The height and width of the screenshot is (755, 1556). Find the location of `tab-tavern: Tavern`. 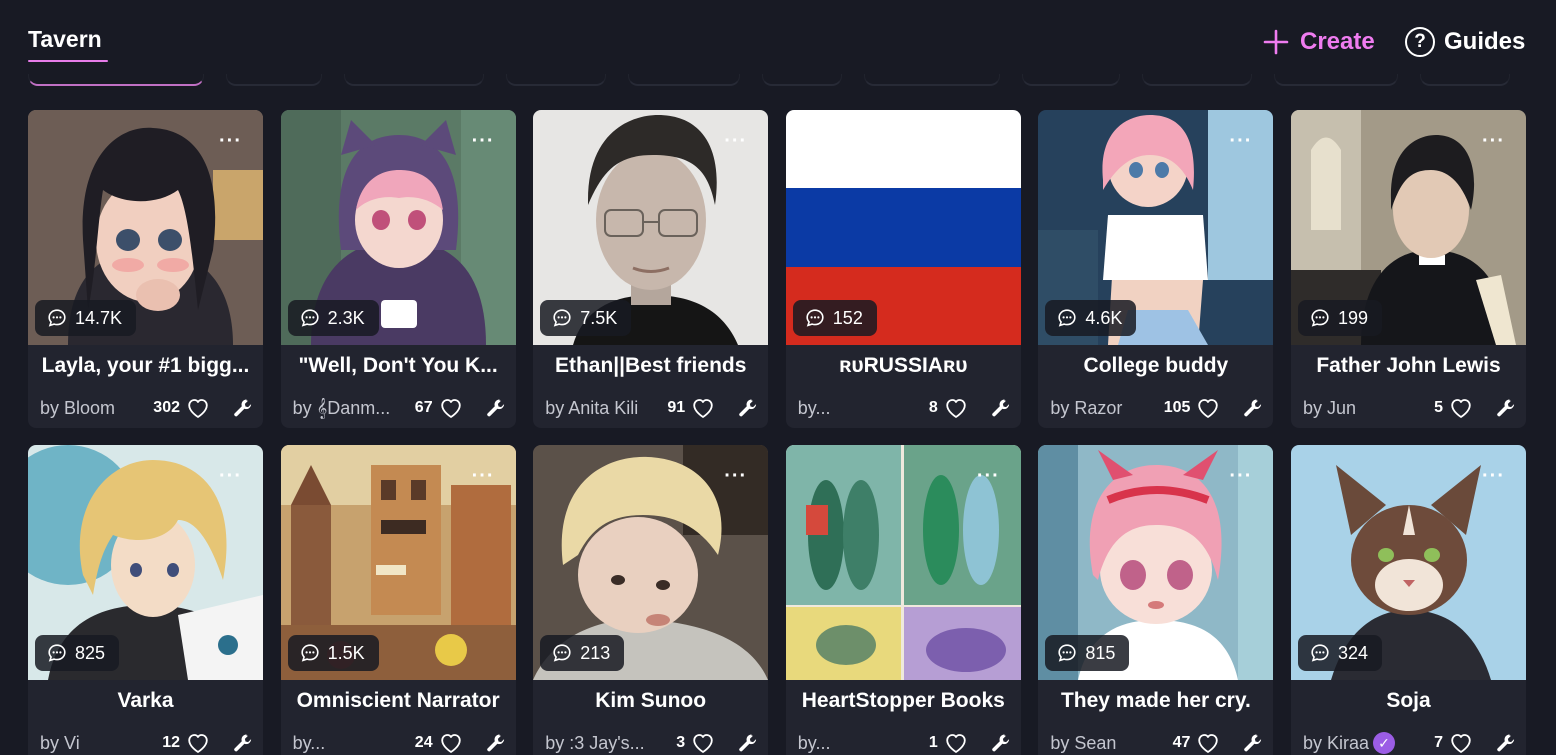

tab-tavern: Tavern is located at coordinates (65, 39).